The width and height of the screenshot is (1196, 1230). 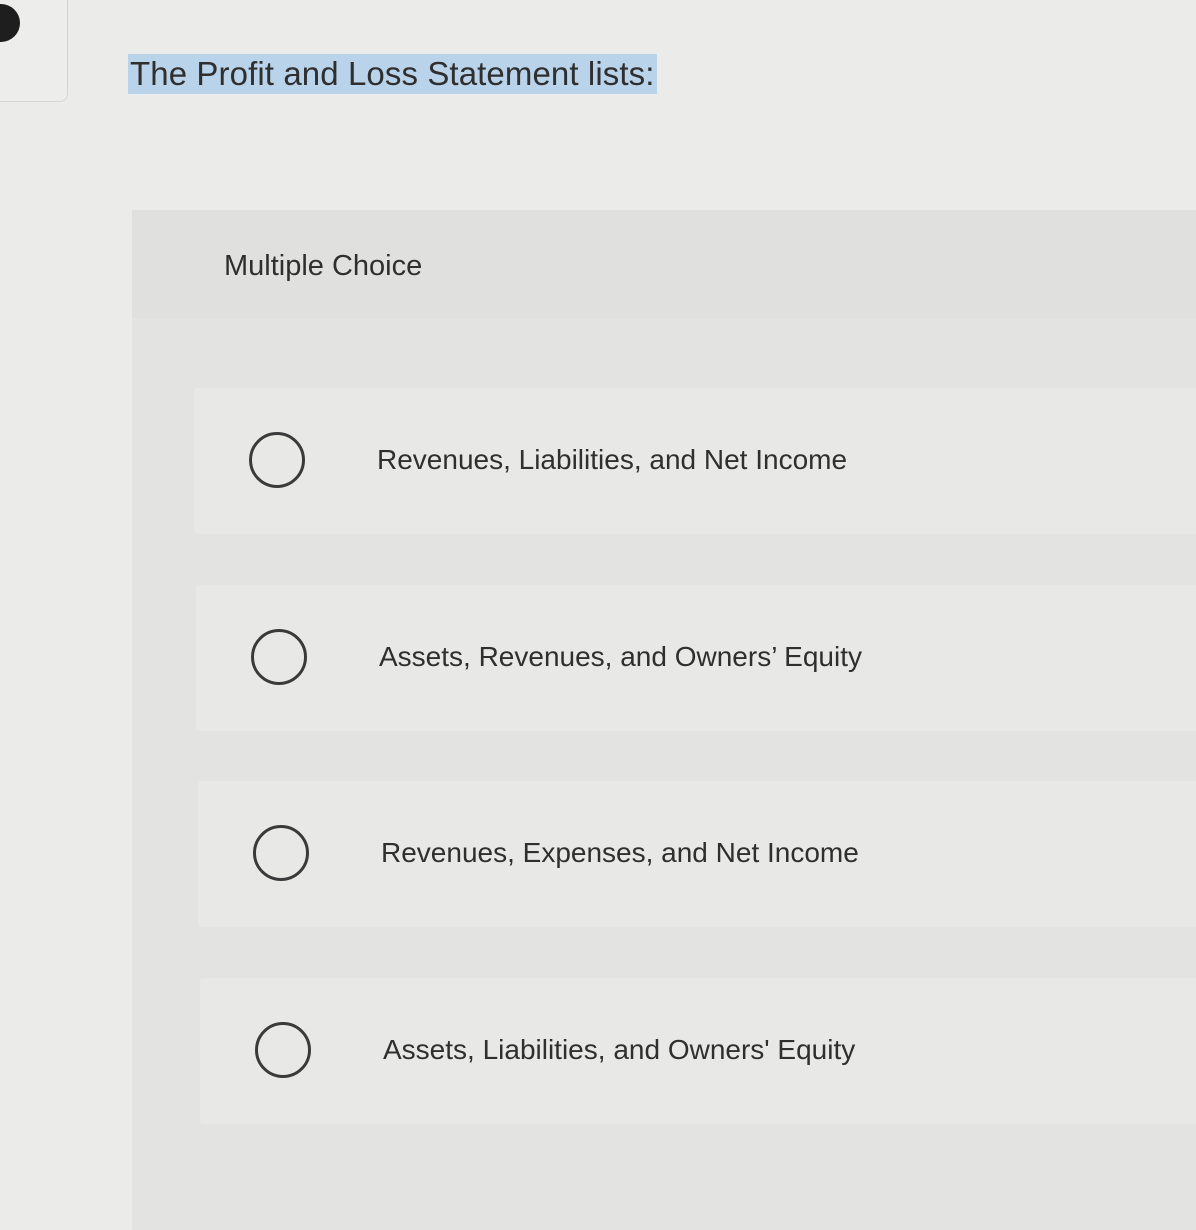 I want to click on choice-label: Revenues, Expenses, and Net Income, so click(x=620, y=852).